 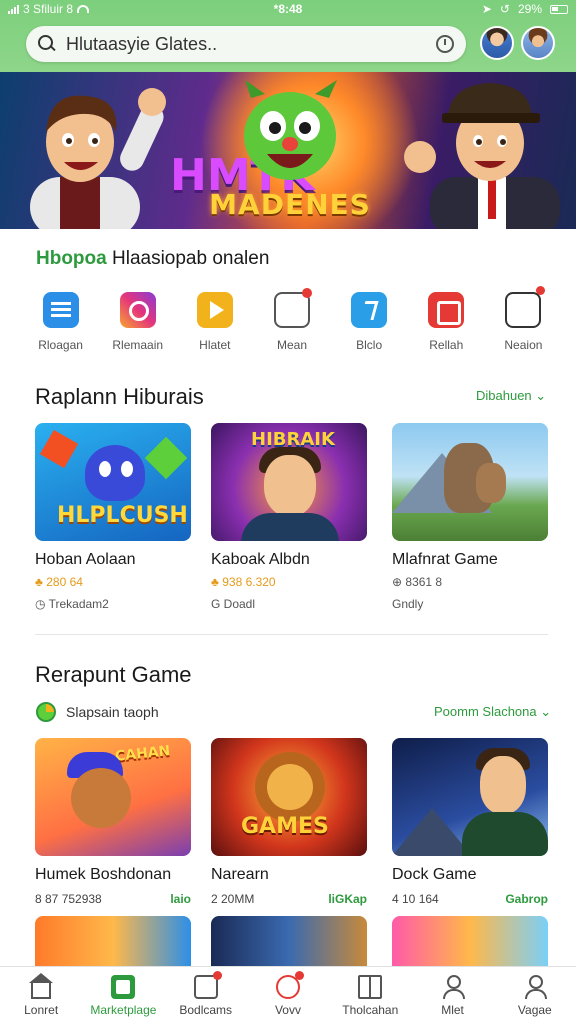 I want to click on game-action-link: laio, so click(x=180, y=899).